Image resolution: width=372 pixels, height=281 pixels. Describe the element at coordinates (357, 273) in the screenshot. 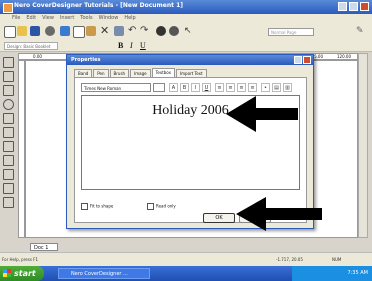

I see `clock: 7:35 AM` at that location.